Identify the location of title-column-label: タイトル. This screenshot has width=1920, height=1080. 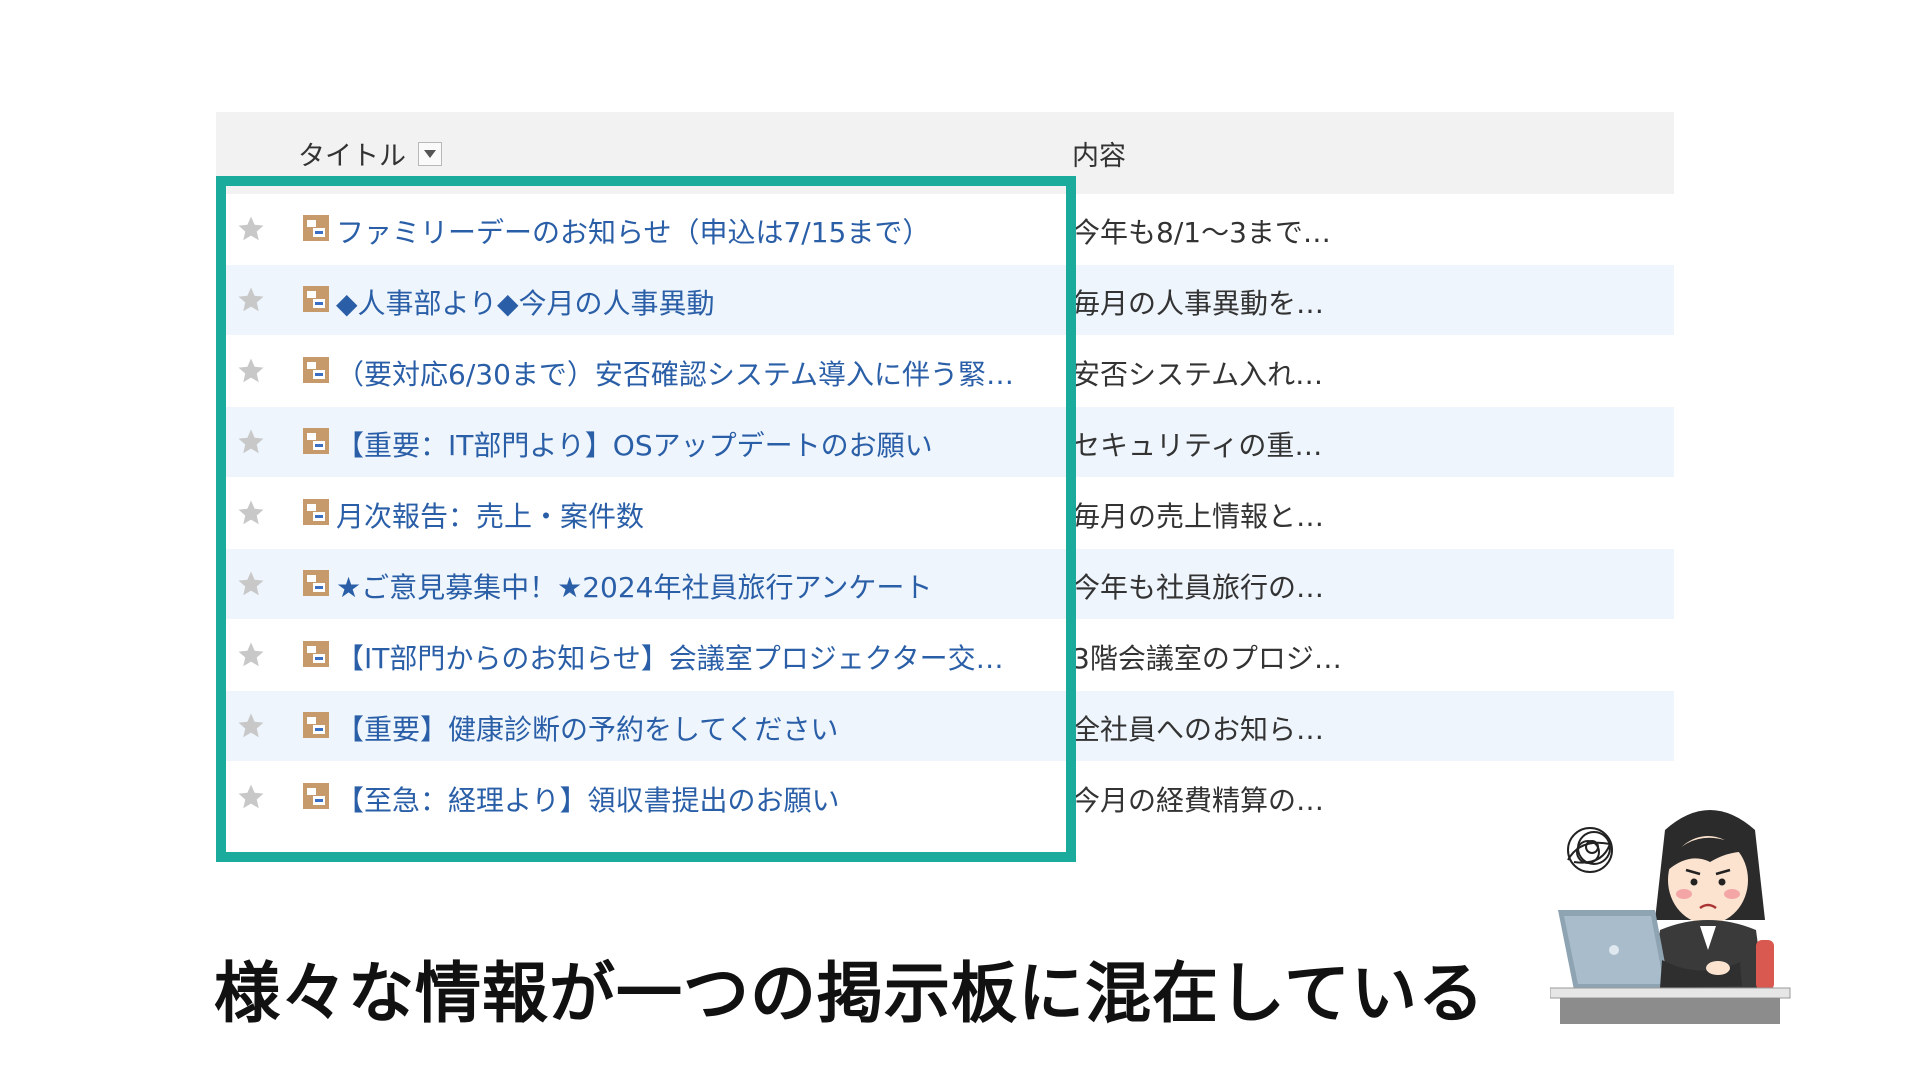
(352, 156).